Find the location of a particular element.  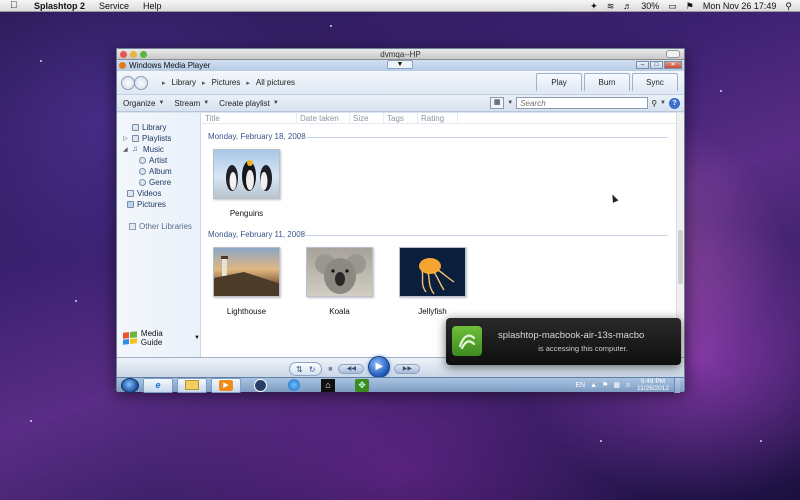

collapse-arrow-icon: ◢ is located at coordinates (126, 149).